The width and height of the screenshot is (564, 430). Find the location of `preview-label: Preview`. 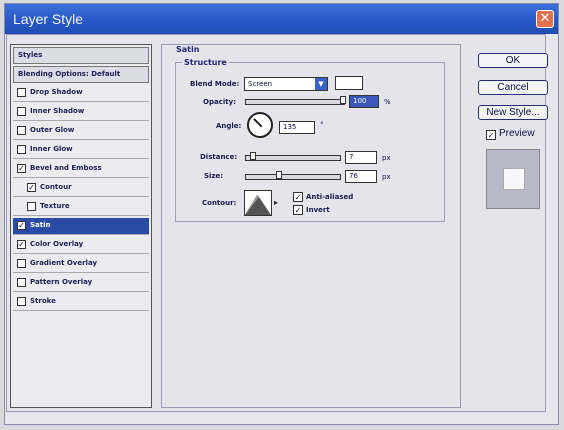

preview-label: Preview is located at coordinates (517, 133).